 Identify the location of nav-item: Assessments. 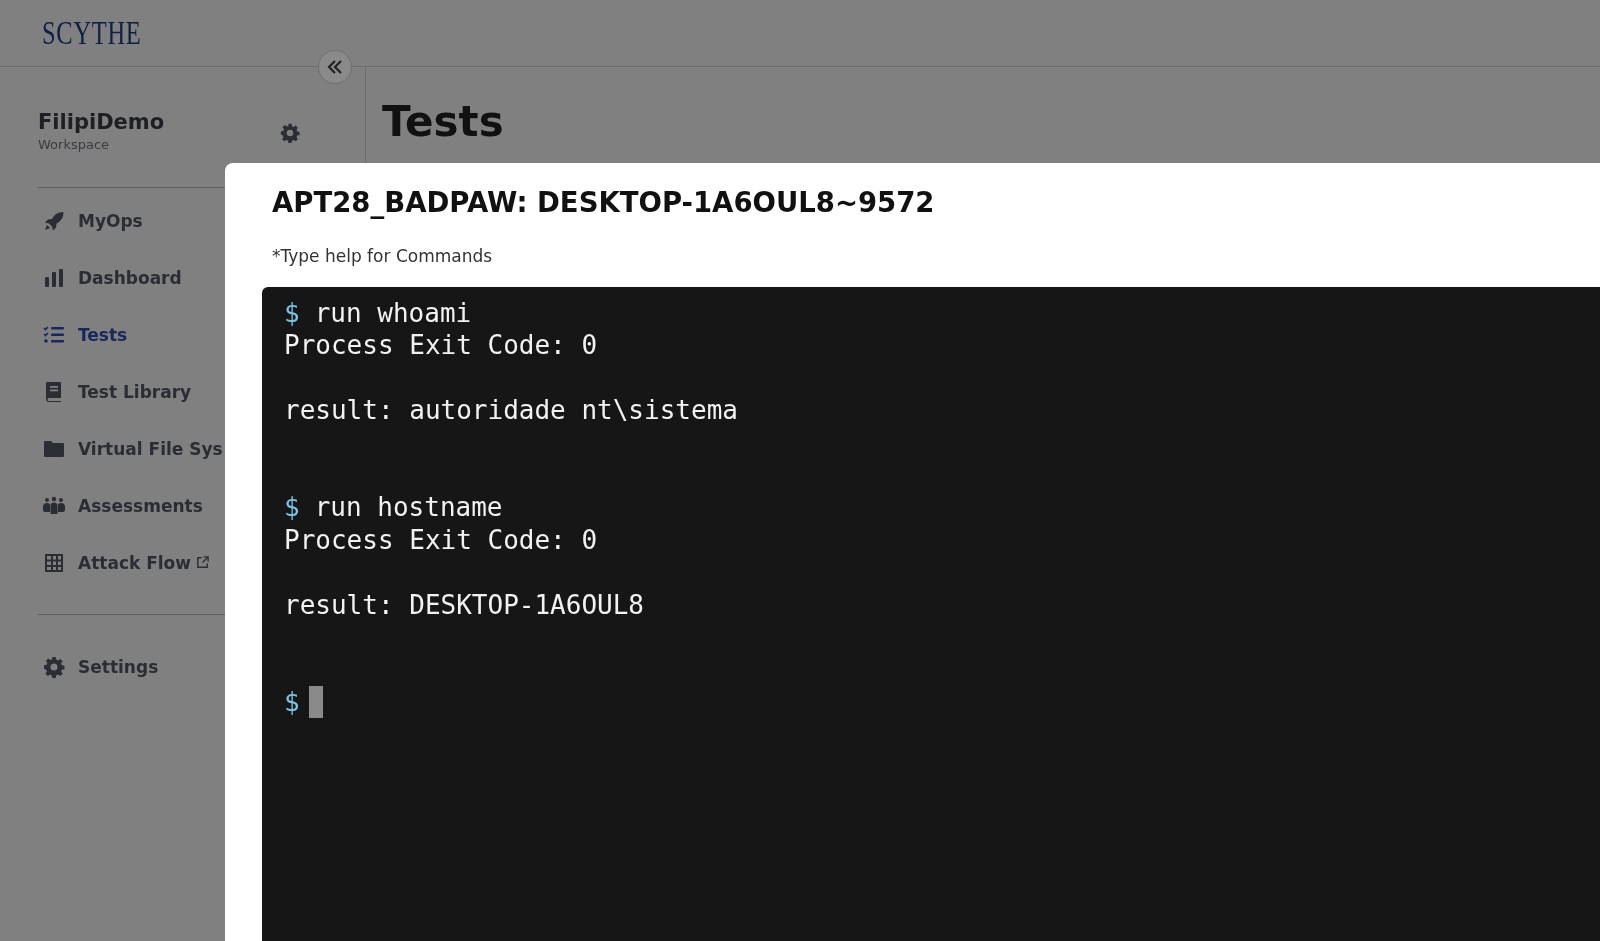
(131, 505).